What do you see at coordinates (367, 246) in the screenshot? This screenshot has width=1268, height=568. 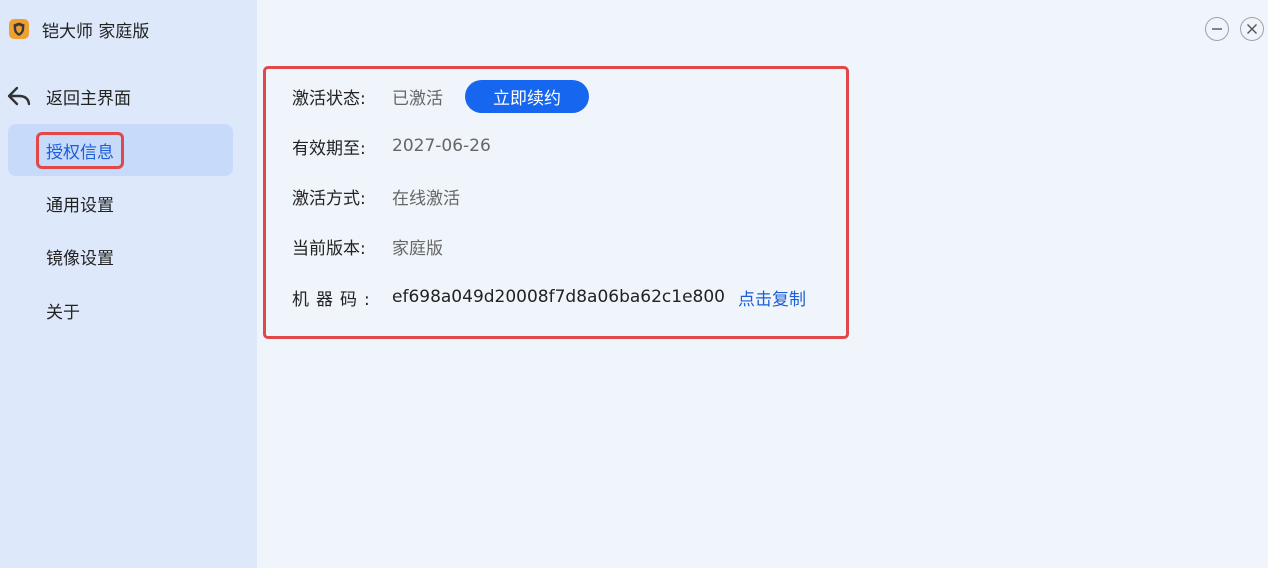 I see `version-row: 当前版本: 家庭版` at bounding box center [367, 246].